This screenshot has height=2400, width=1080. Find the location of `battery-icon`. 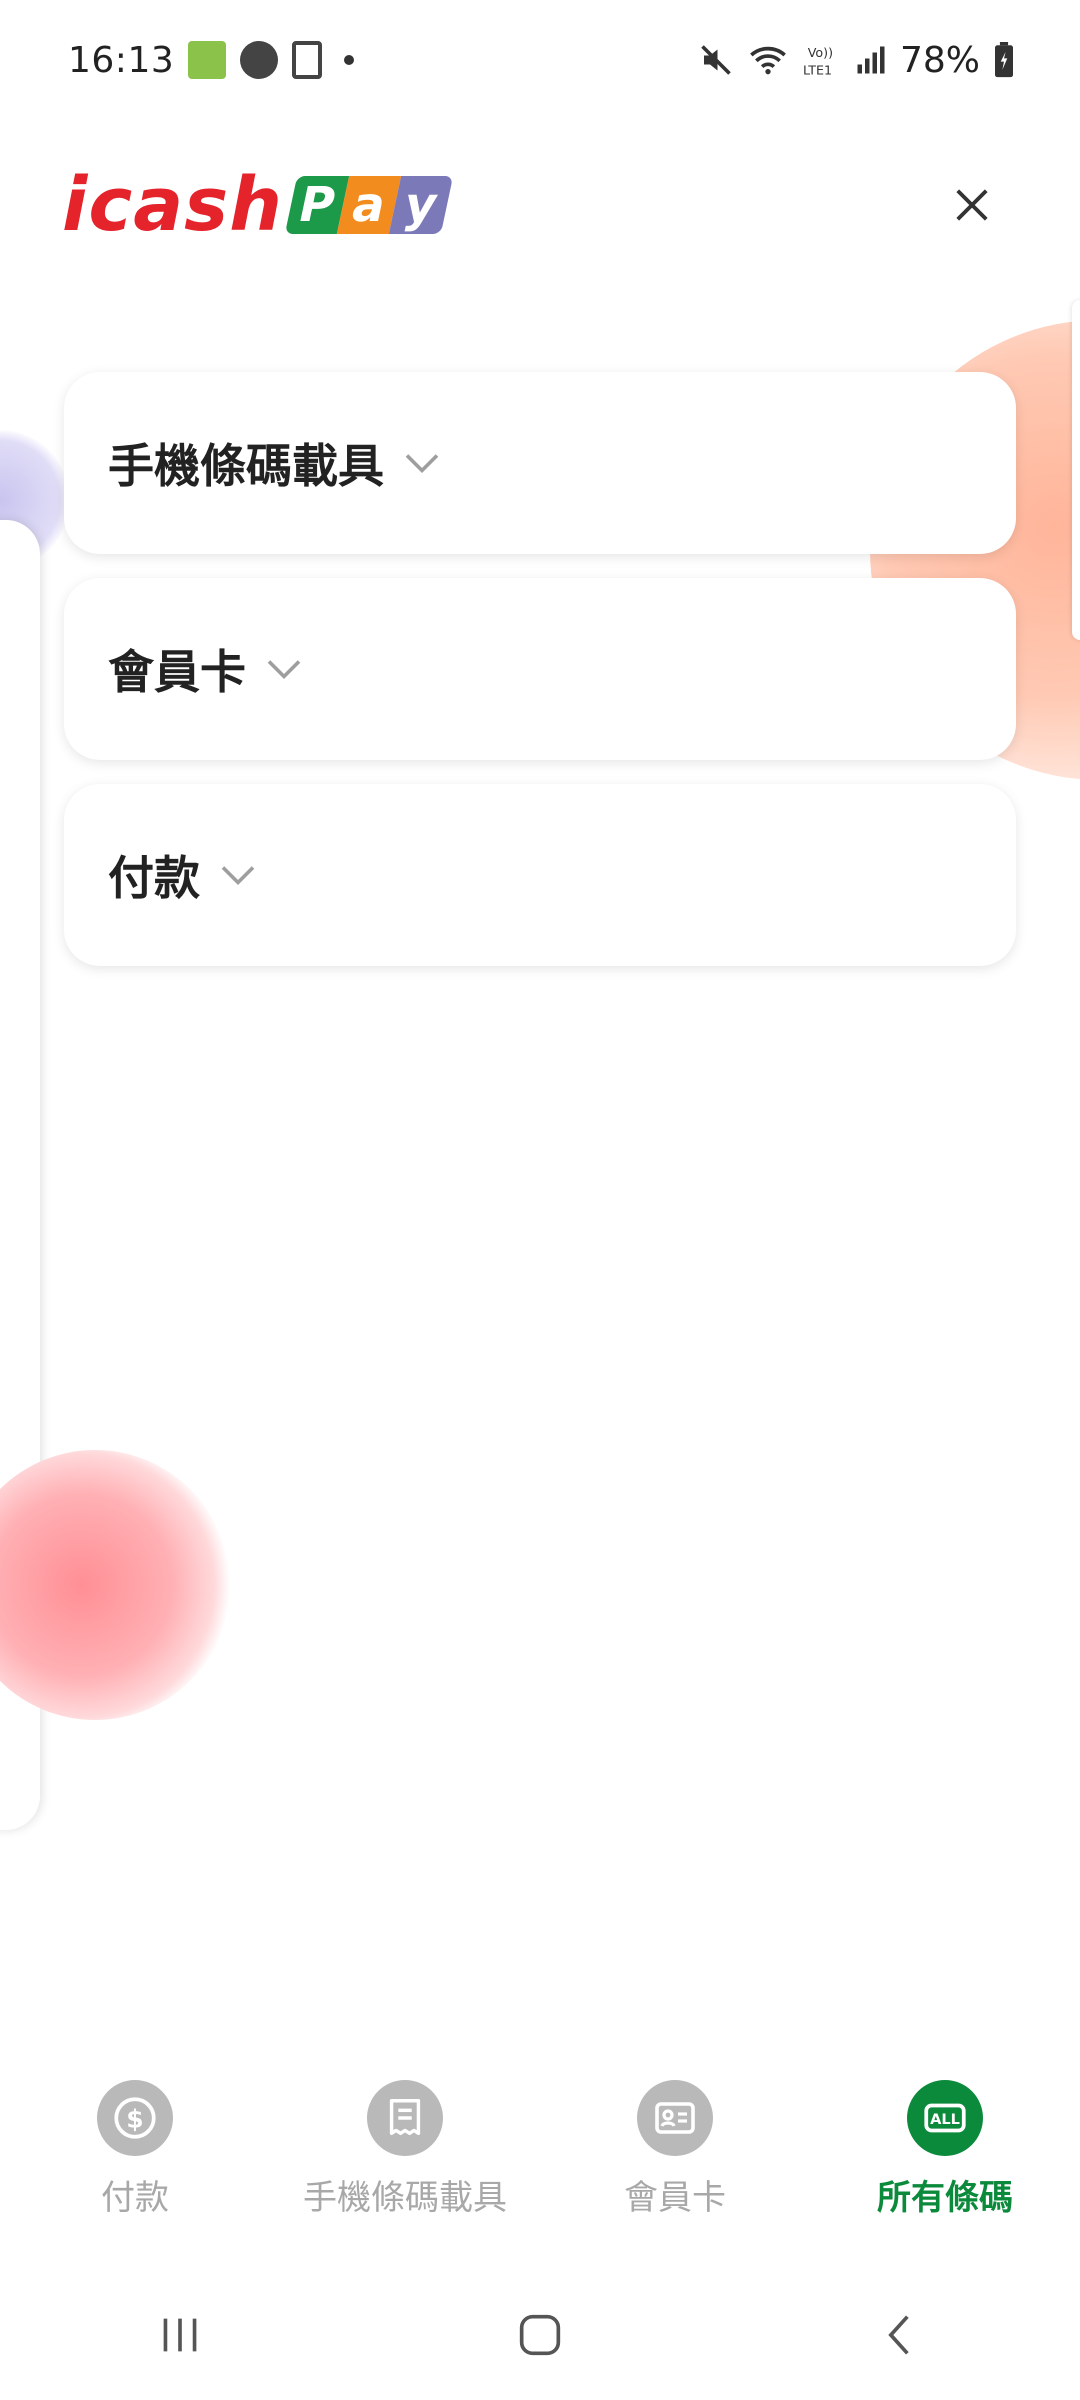

battery-icon is located at coordinates (1004, 60).